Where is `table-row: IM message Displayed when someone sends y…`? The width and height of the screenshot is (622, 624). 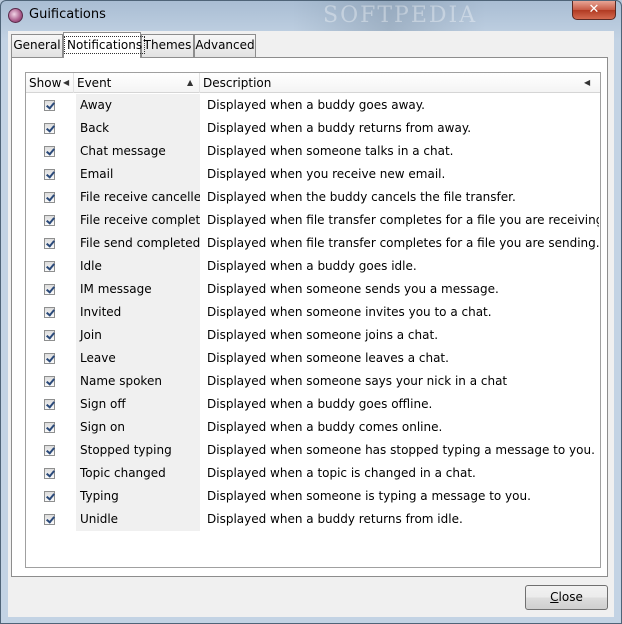 table-row: IM message Displayed when someone sends y… is located at coordinates (313, 289).